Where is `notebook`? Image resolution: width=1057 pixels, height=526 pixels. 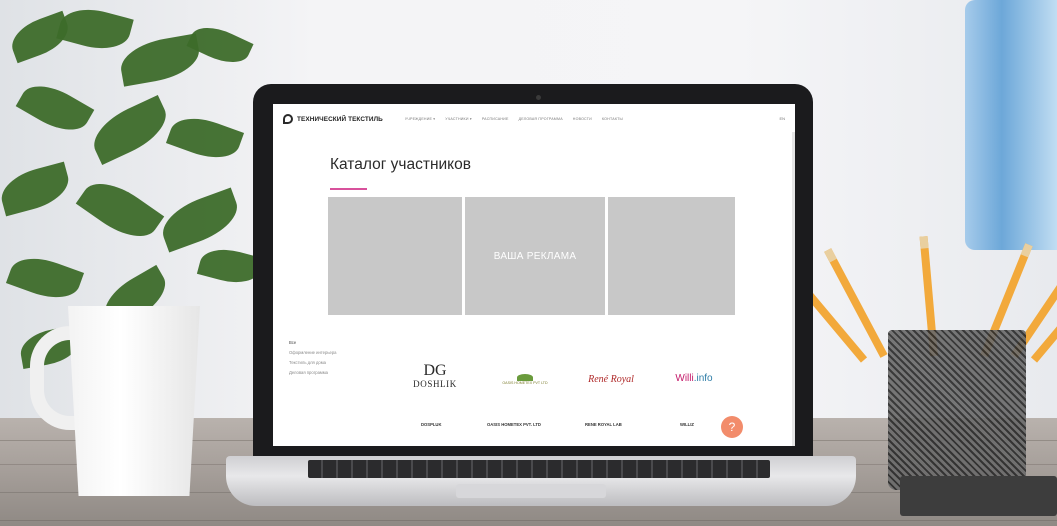 notebook is located at coordinates (978, 496).